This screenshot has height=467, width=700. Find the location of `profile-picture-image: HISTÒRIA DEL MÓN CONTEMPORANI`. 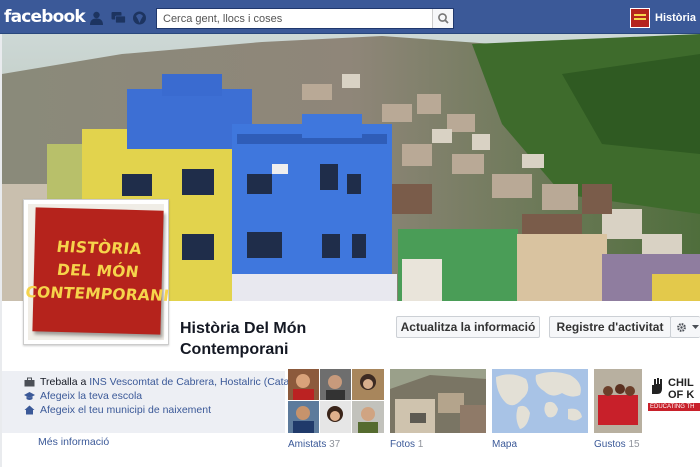

profile-picture-image: HISTÒRIA DEL MÓN CONTEMPORANI is located at coordinates (97, 272).